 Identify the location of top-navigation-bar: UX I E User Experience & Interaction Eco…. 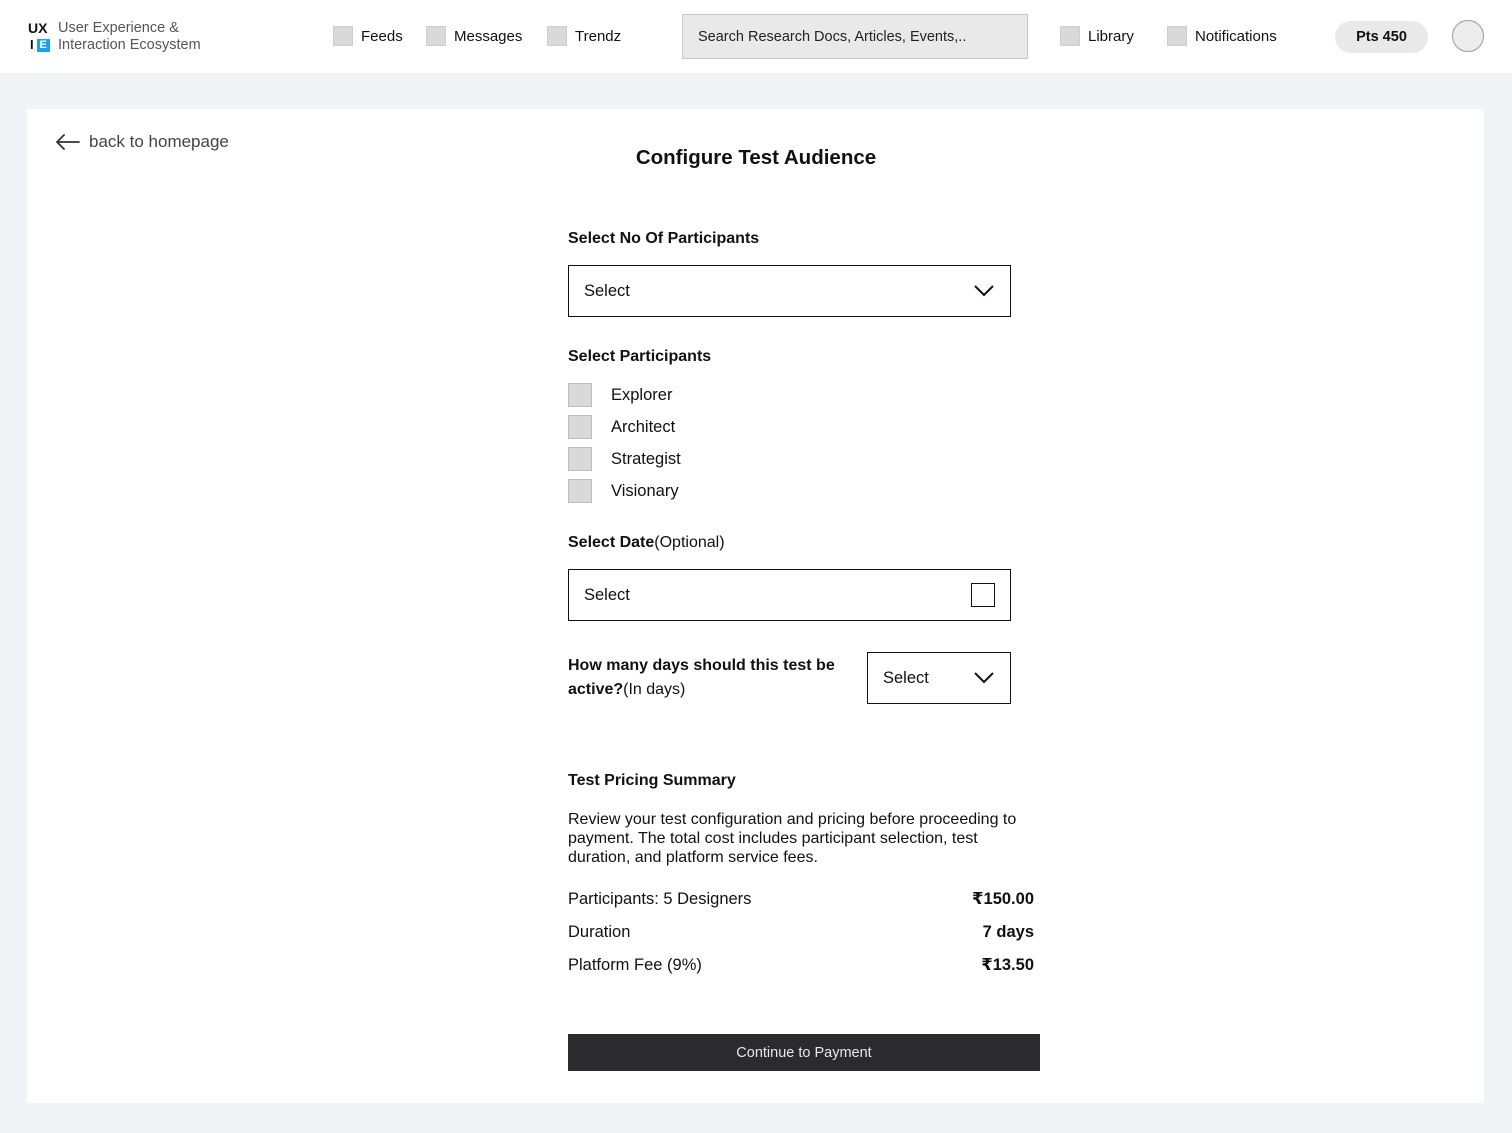
(756, 36).